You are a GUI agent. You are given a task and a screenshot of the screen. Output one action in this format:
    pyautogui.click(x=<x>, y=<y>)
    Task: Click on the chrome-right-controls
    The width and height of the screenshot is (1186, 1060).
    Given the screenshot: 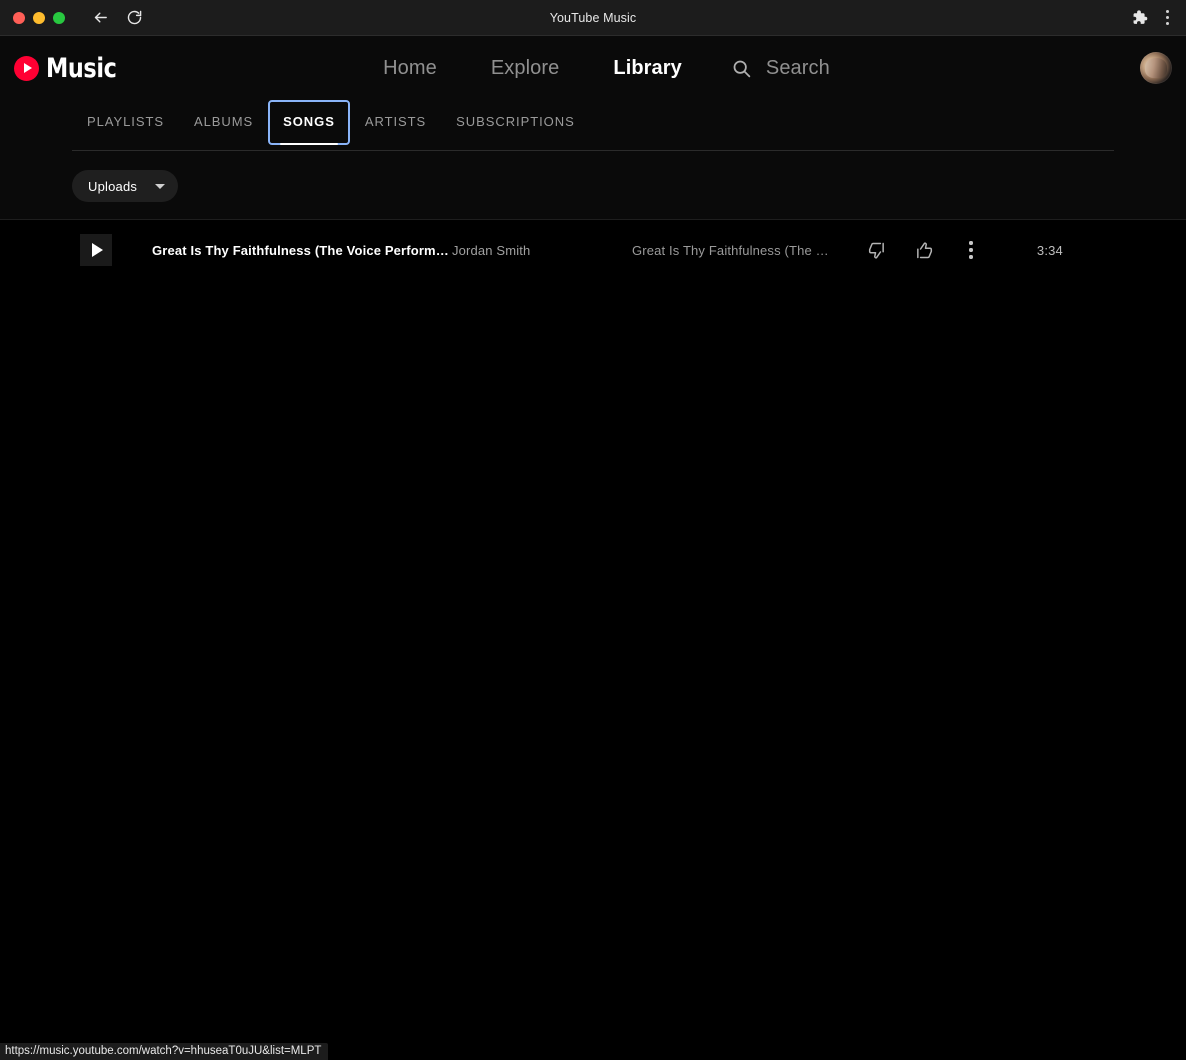 What is the action you would take?
    pyautogui.click(x=1156, y=18)
    